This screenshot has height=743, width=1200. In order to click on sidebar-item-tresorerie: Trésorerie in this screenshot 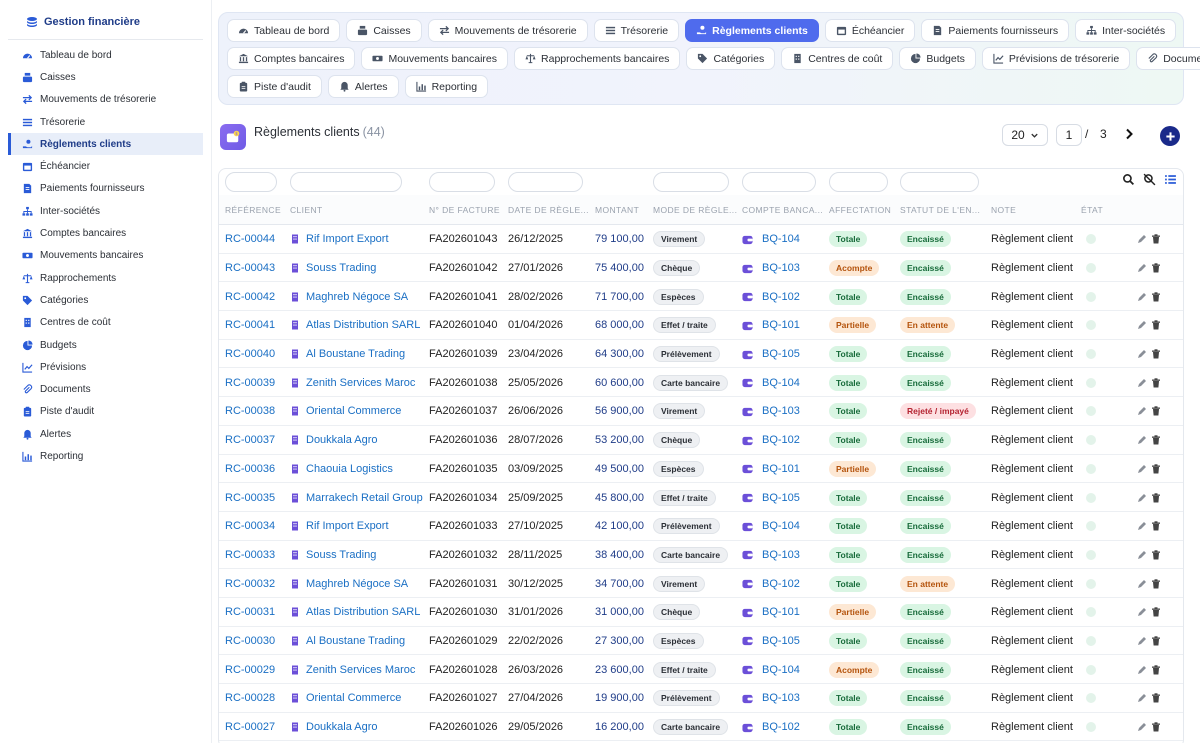, I will do `click(105, 122)`.